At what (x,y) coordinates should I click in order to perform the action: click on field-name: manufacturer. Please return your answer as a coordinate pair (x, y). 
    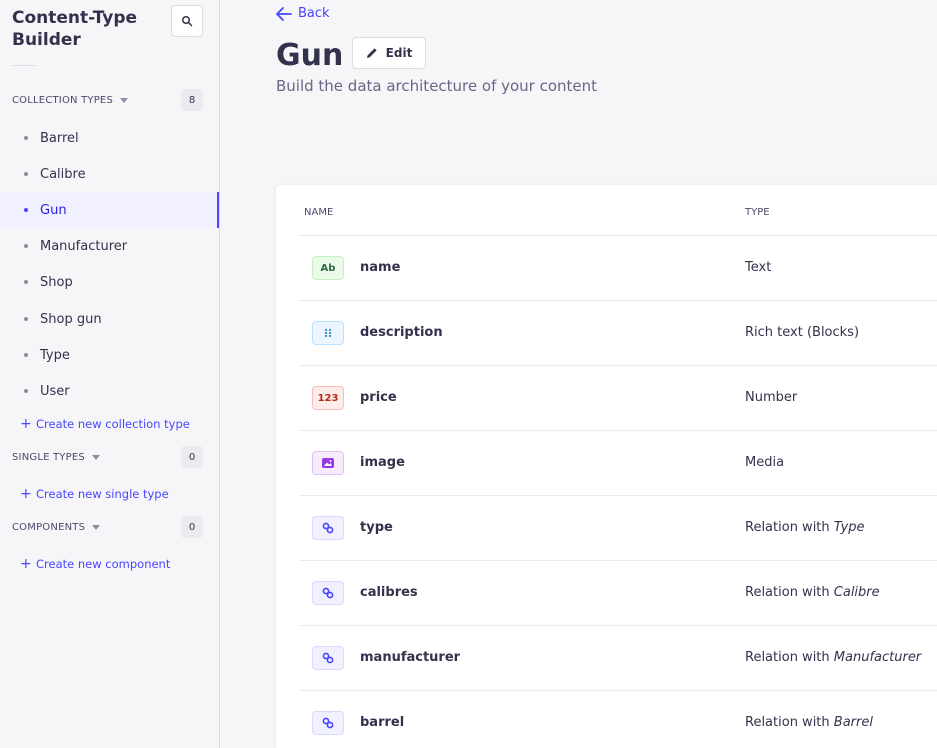
    Looking at the image, I should click on (410, 657).